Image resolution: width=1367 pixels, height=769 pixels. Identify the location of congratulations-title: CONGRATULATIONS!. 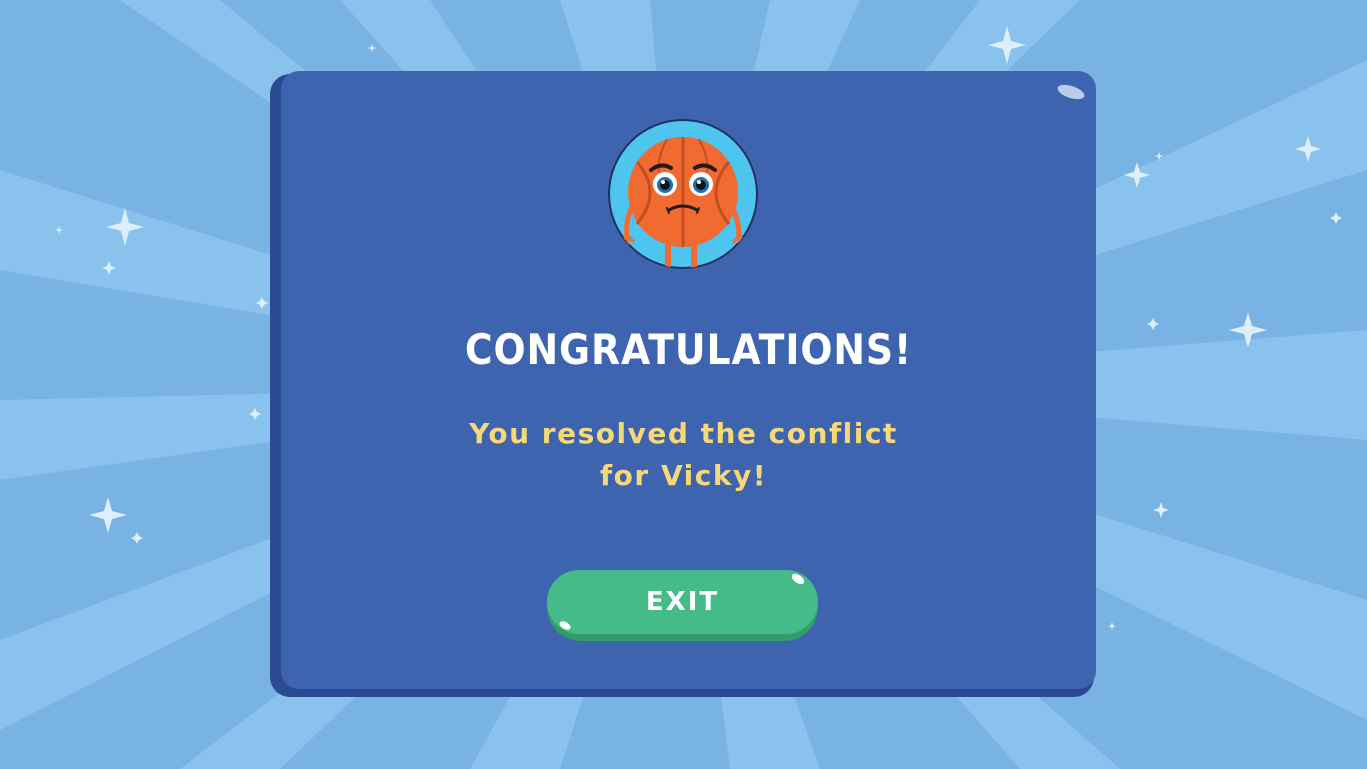
(688, 349).